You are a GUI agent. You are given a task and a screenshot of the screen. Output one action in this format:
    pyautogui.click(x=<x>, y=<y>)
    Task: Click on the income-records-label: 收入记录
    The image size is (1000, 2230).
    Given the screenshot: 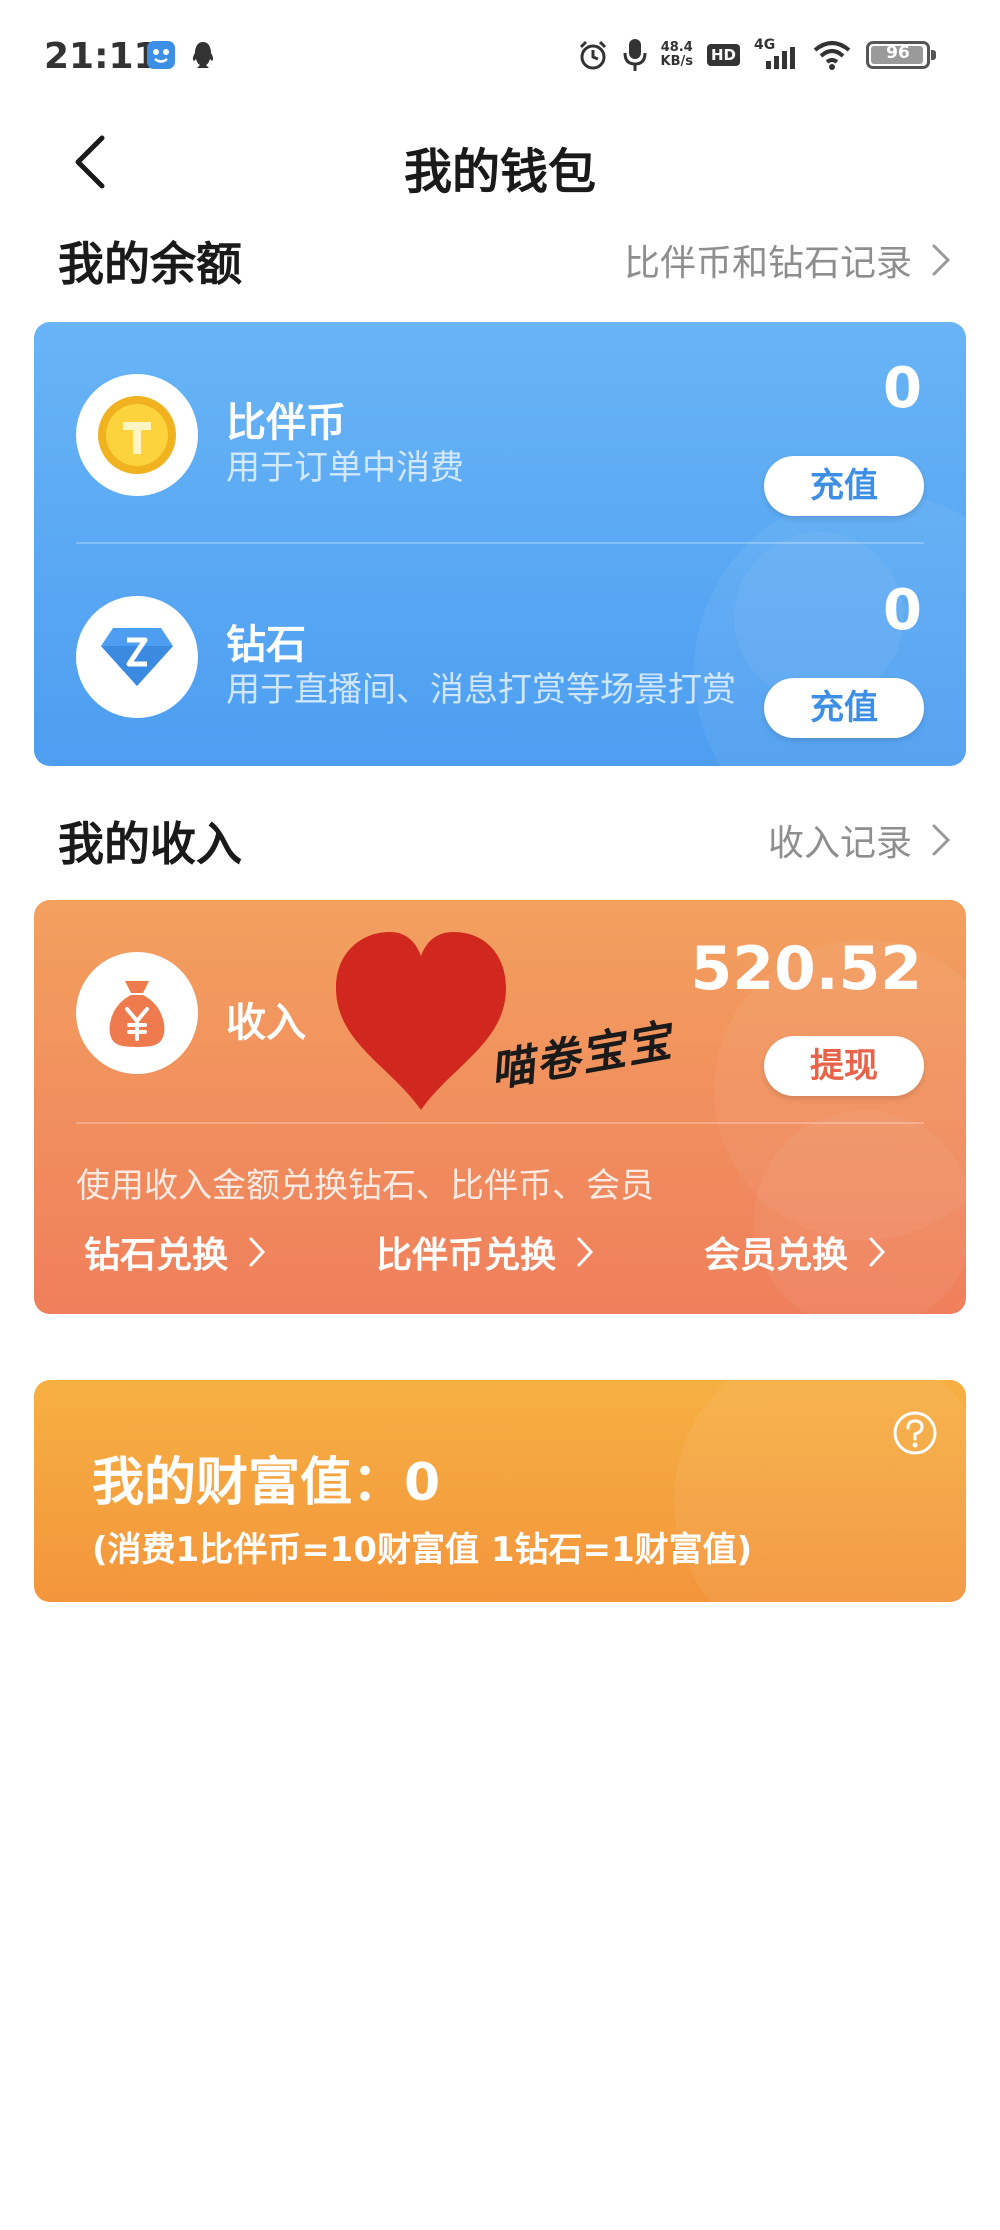 What is the action you would take?
    pyautogui.click(x=839, y=843)
    